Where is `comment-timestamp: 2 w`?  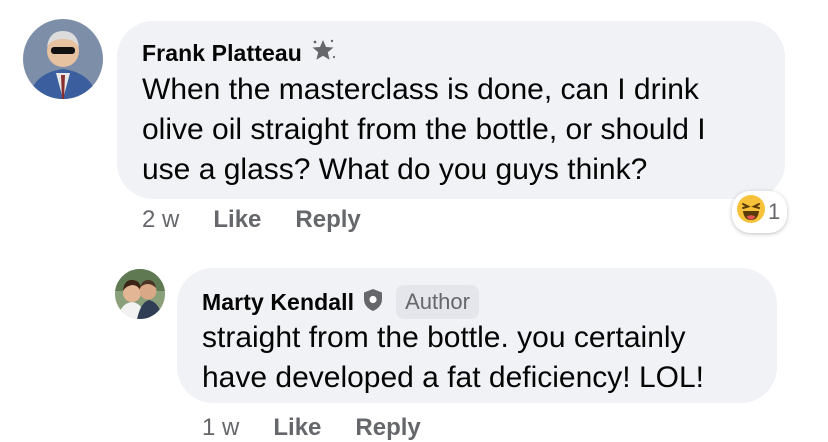 comment-timestamp: 2 w is located at coordinates (160, 220).